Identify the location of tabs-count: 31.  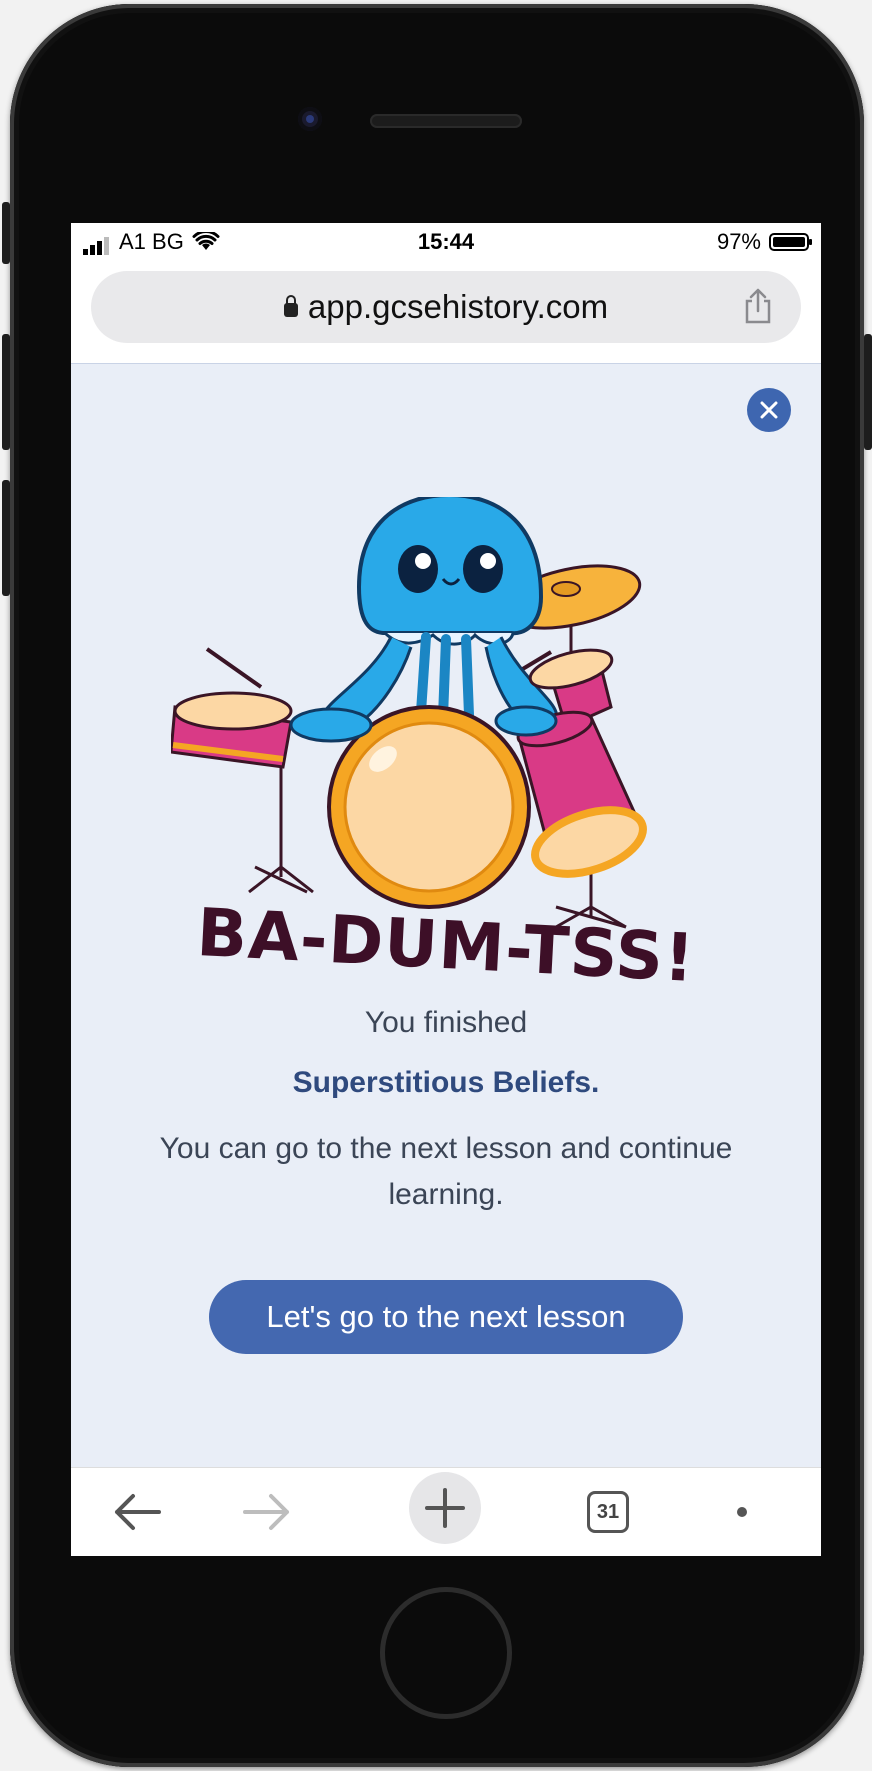
(608, 1511).